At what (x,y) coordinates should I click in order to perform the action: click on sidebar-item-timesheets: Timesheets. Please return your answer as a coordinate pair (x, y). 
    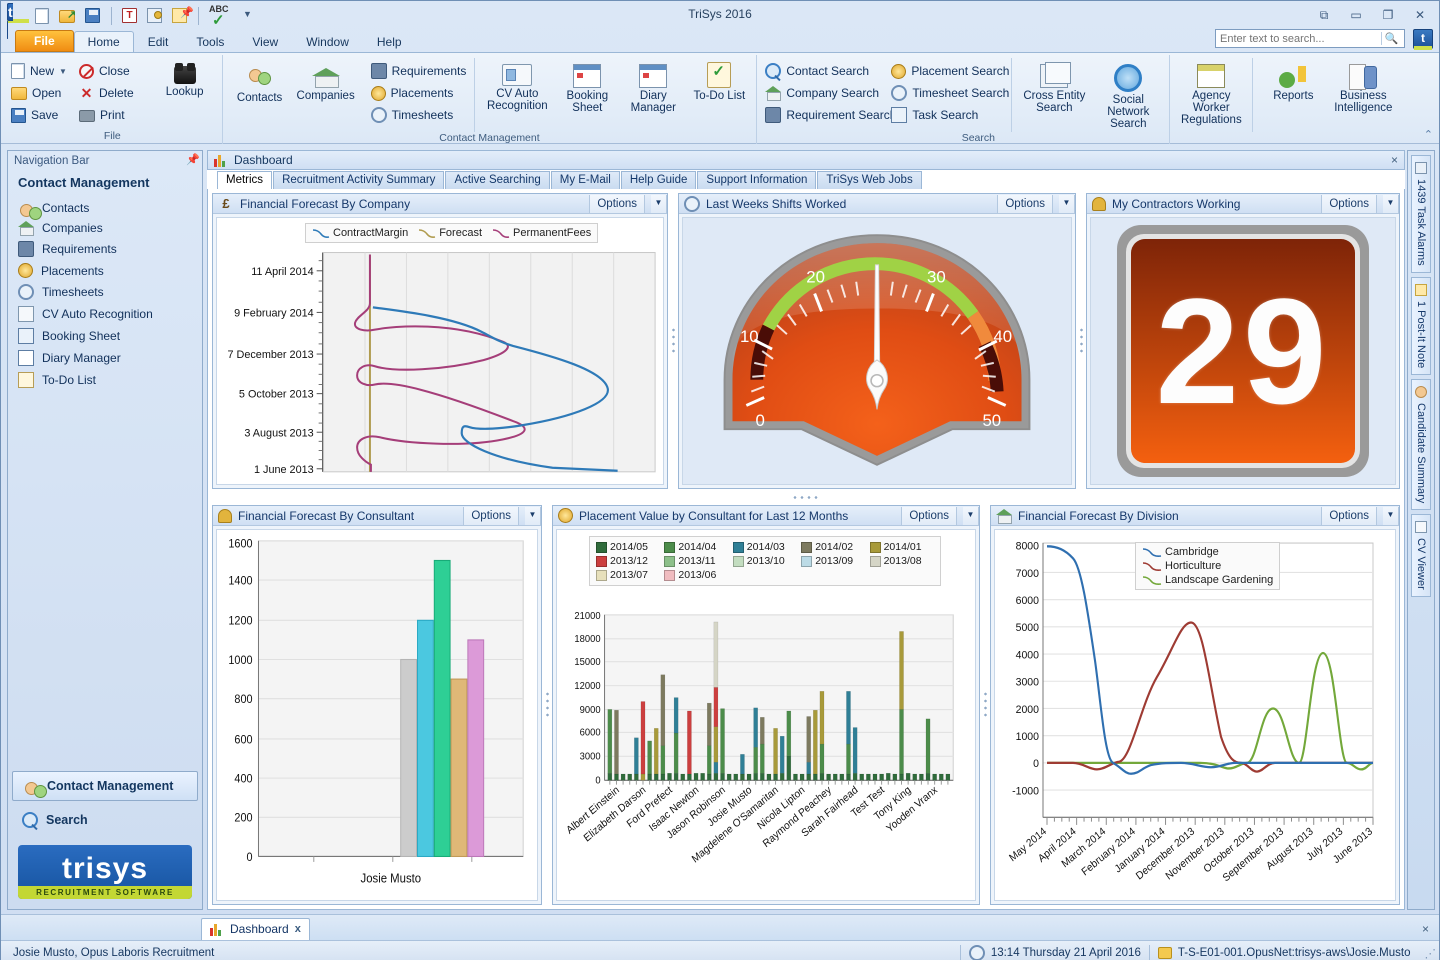
    Looking at the image, I should click on (105, 292).